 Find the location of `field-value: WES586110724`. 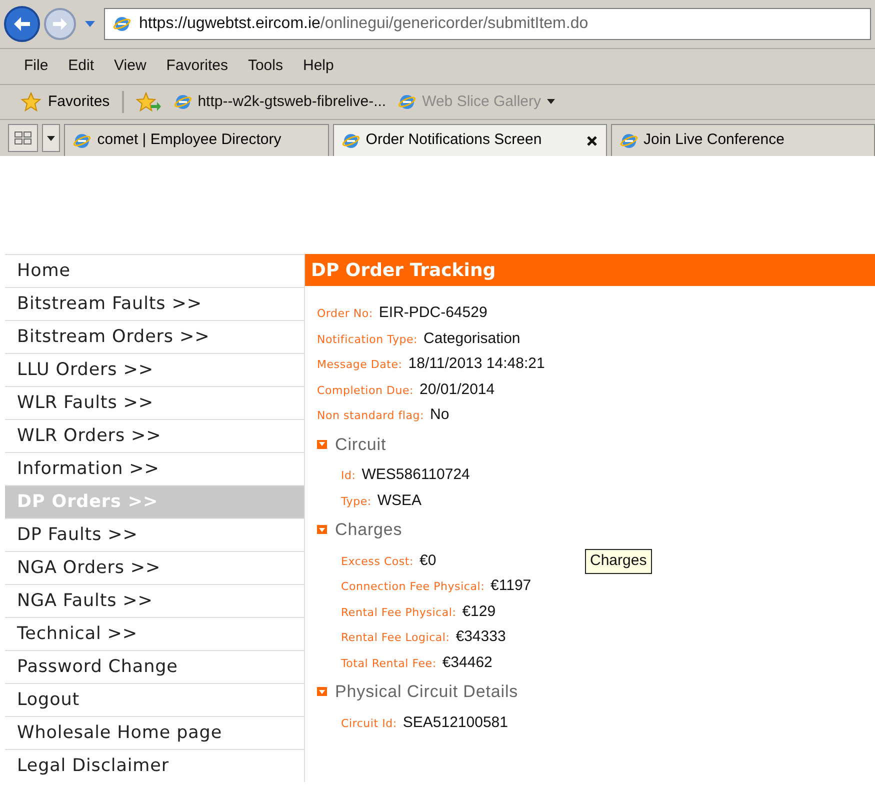

field-value: WES586110724 is located at coordinates (416, 475).